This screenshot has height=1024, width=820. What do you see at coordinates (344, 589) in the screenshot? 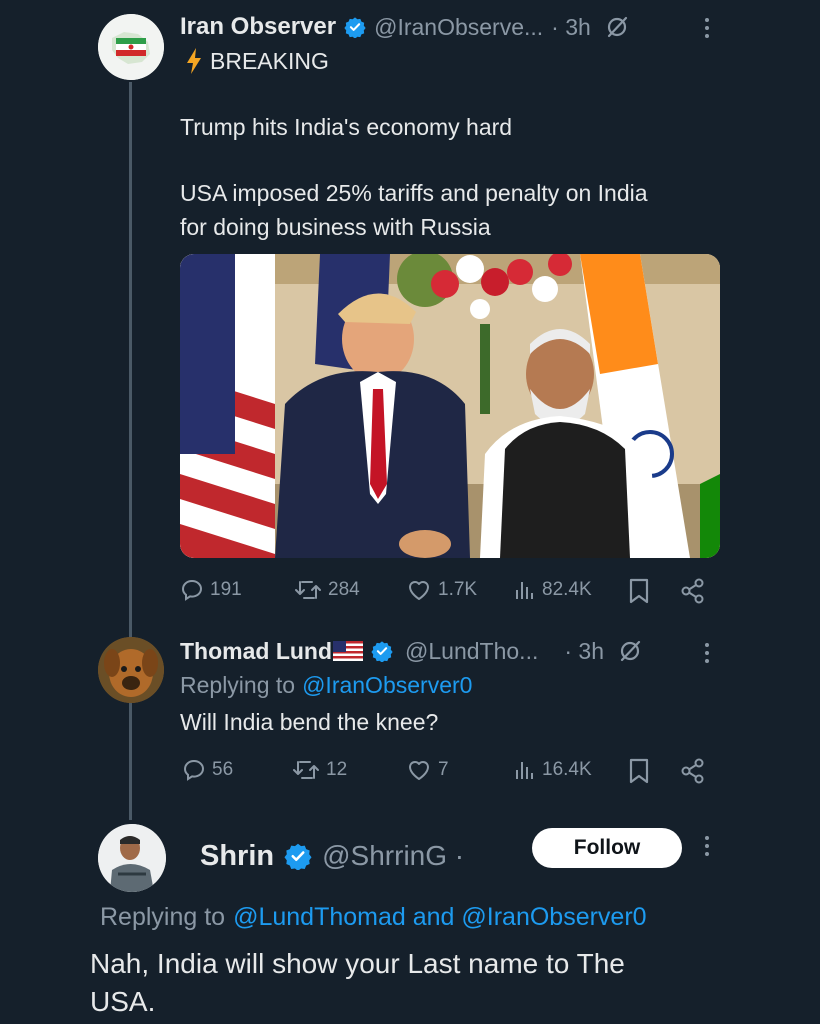
I see `tweet1-repost-count: 284` at bounding box center [344, 589].